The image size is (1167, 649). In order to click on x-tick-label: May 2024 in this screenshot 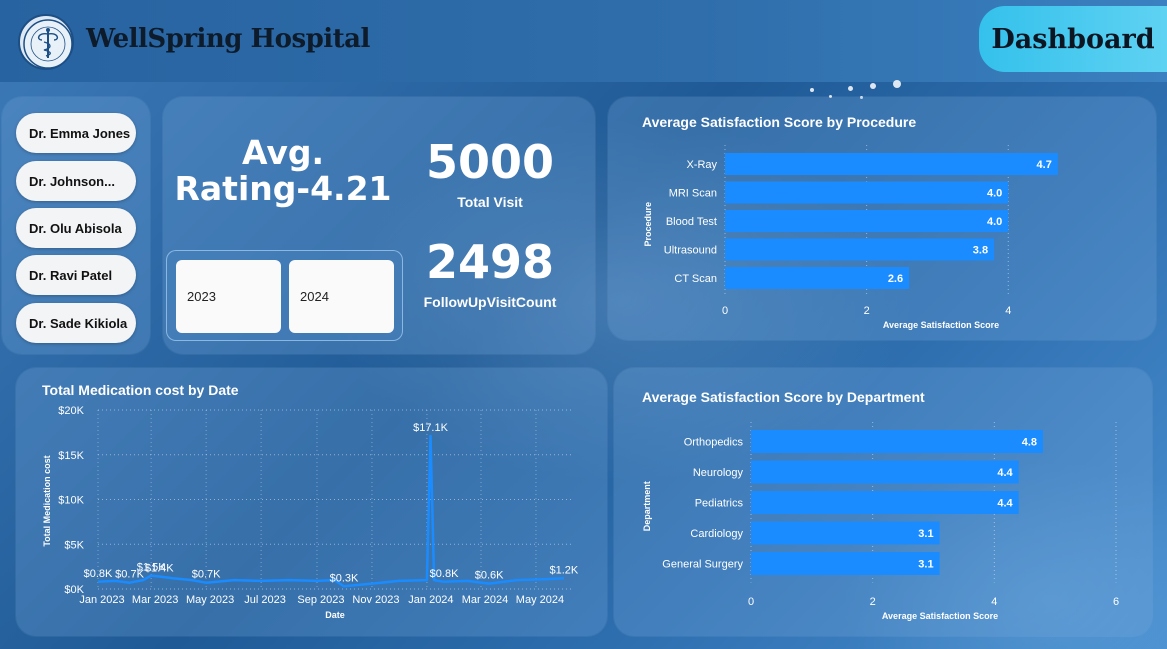, I will do `click(540, 600)`.